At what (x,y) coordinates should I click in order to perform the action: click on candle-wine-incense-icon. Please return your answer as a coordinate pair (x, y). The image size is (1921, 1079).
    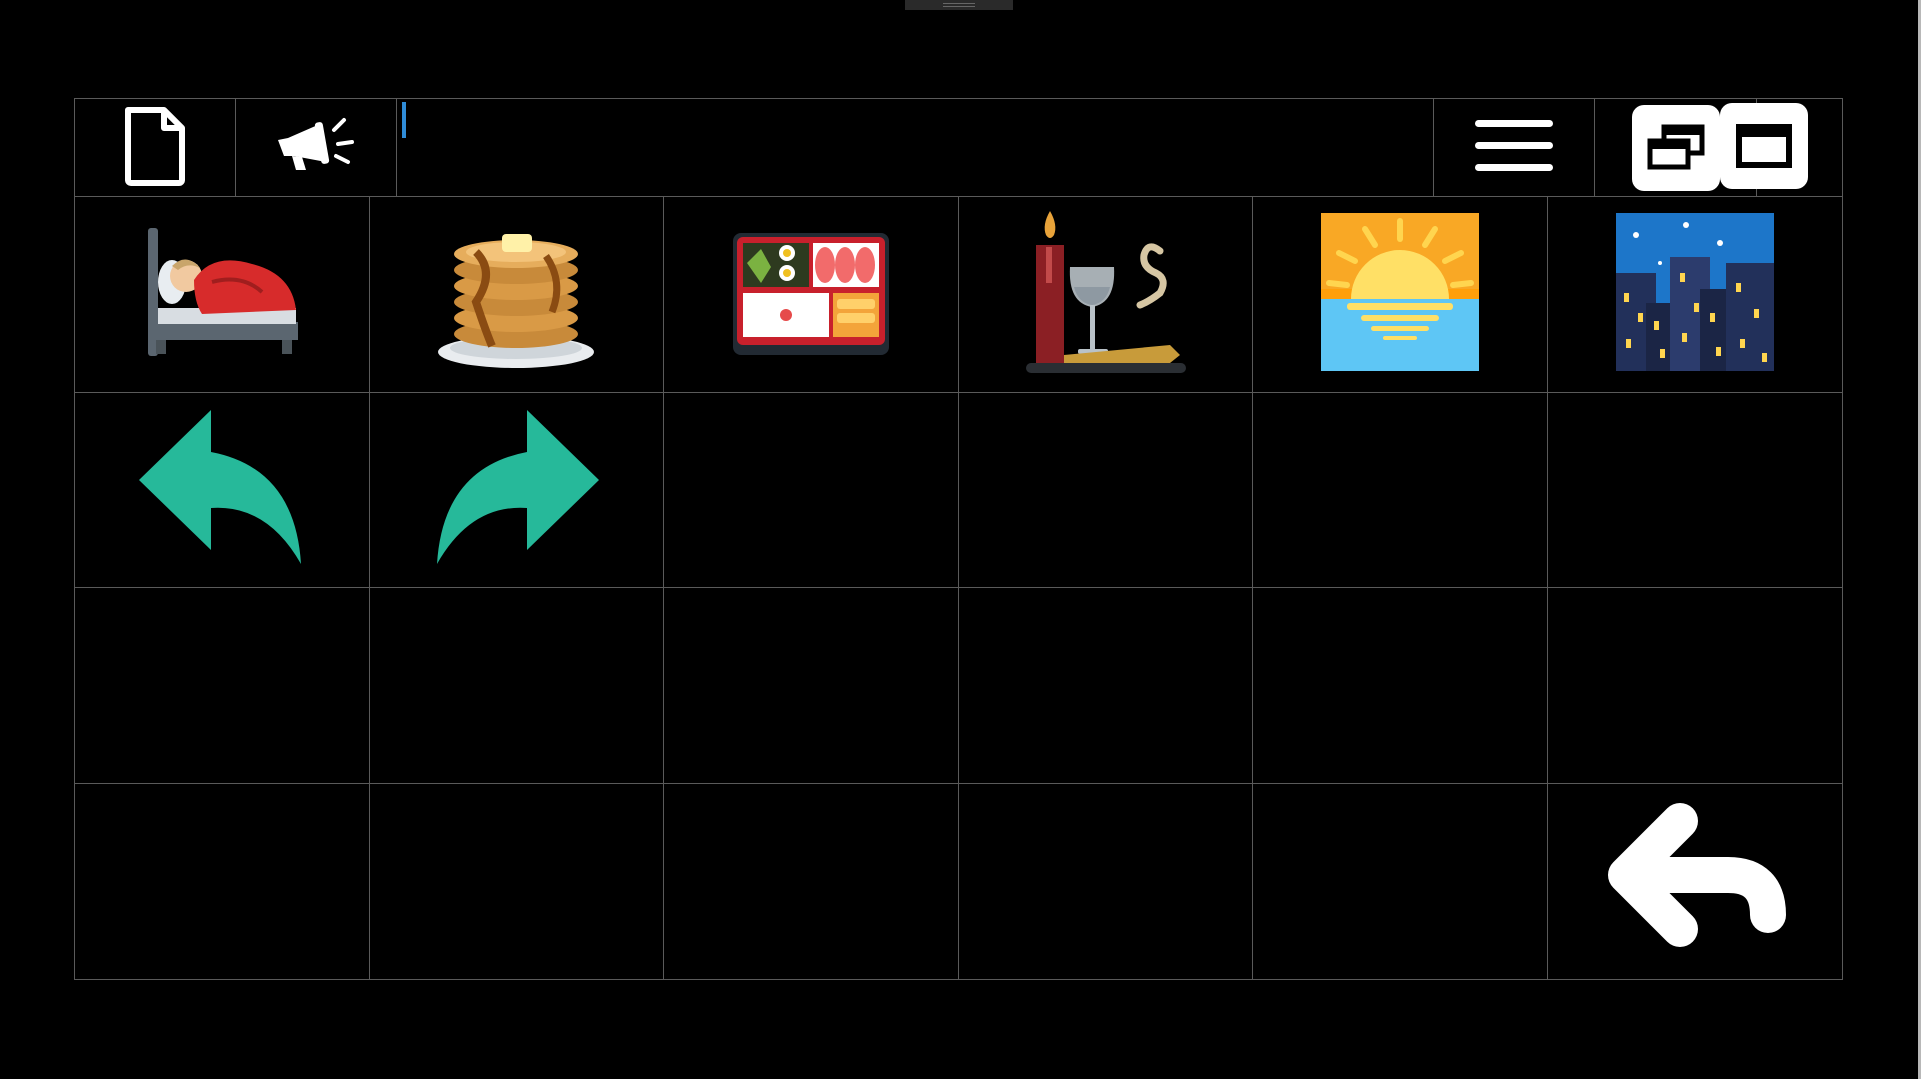
    Looking at the image, I should click on (1105, 294).